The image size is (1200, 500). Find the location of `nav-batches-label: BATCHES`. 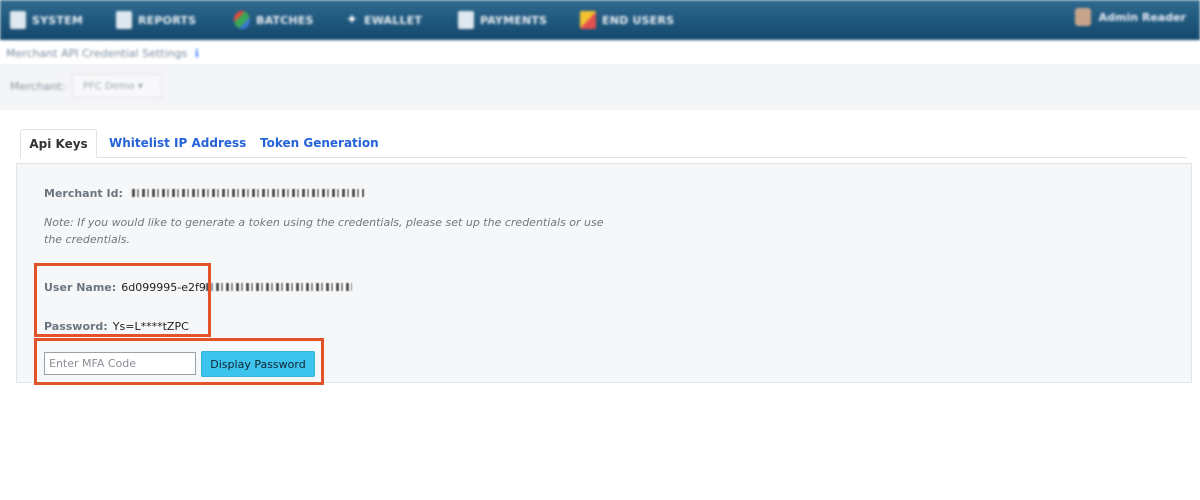

nav-batches-label: BATCHES is located at coordinates (285, 20).